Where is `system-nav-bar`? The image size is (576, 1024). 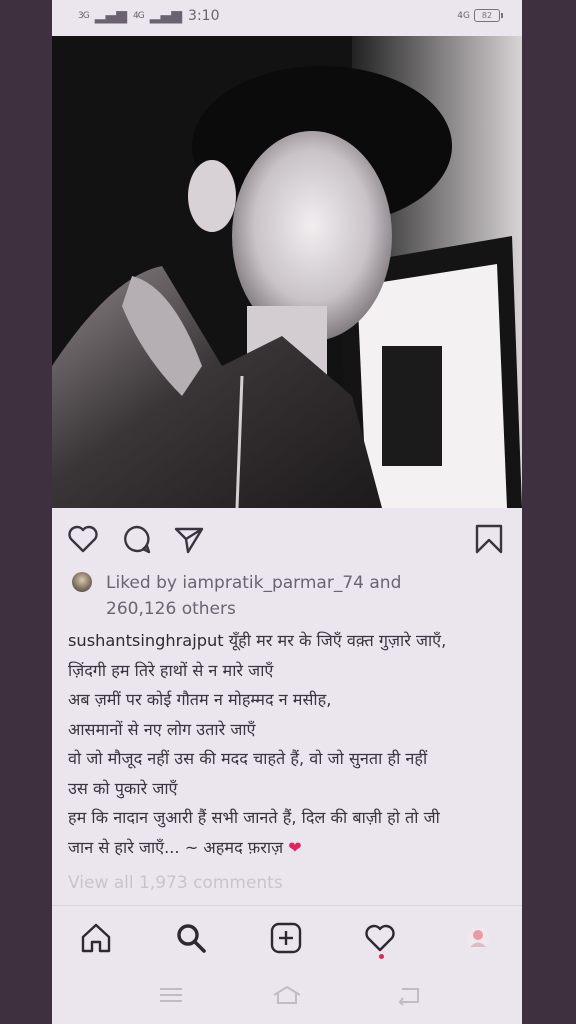 system-nav-bar is located at coordinates (287, 997).